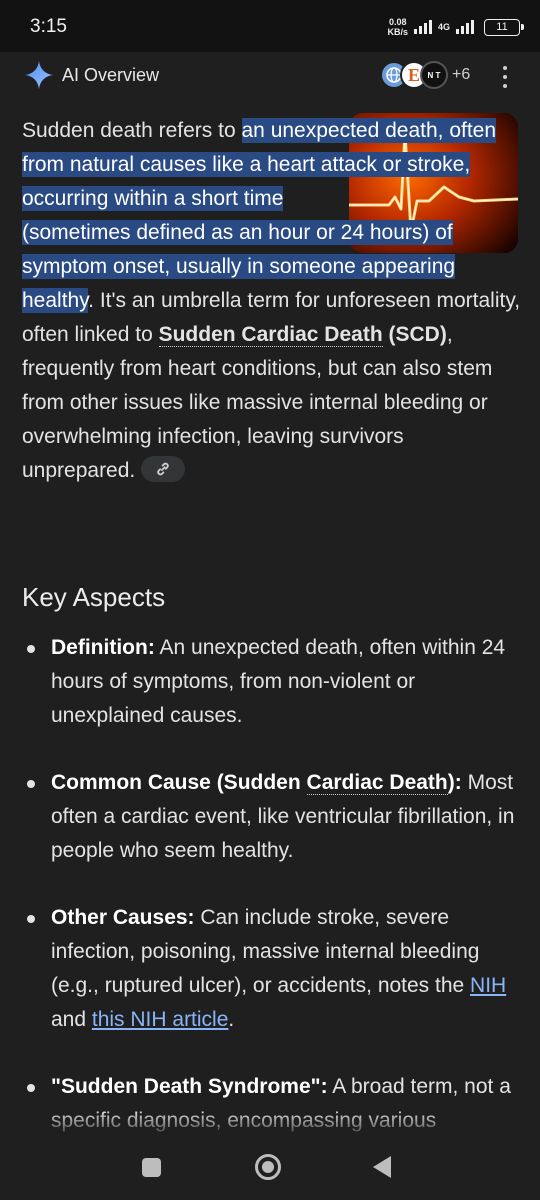 The width and height of the screenshot is (540, 1200). Describe the element at coordinates (422, 27) in the screenshot. I see `signal-bars-icon` at that location.